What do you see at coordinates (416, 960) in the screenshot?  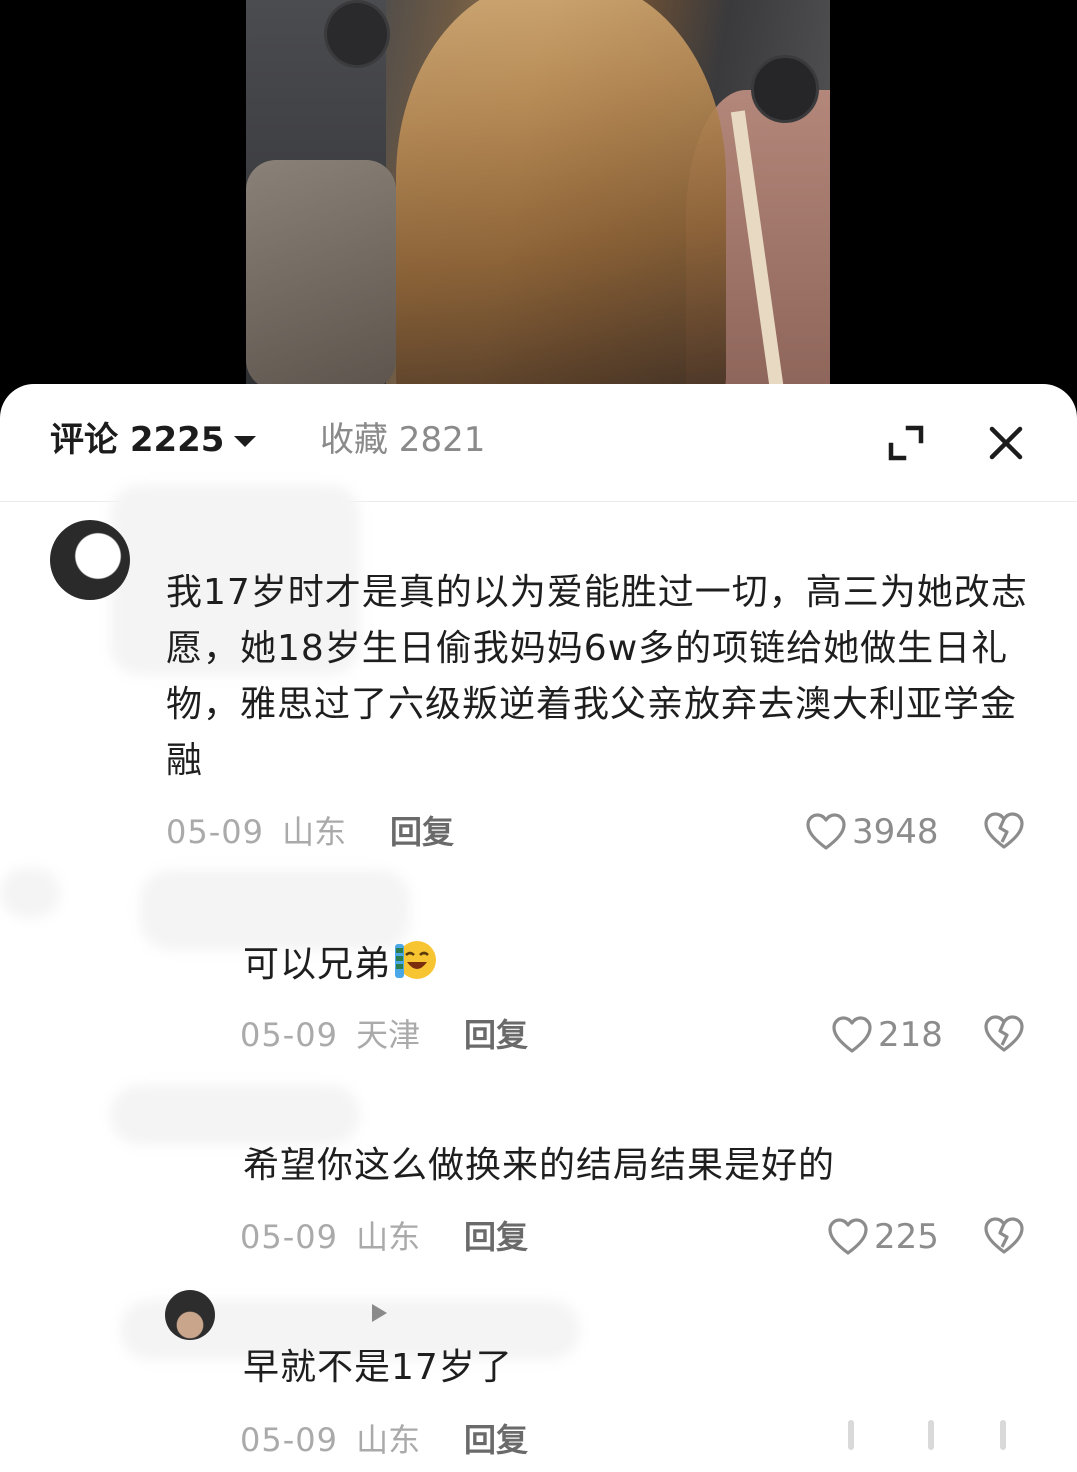 I see `laughing-crying-emoji-icon` at bounding box center [416, 960].